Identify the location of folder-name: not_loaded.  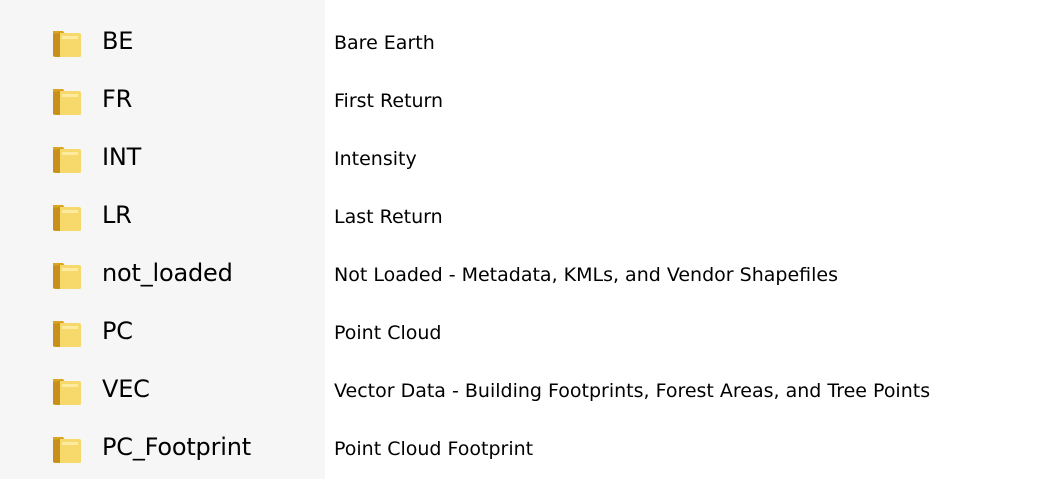
(167, 273).